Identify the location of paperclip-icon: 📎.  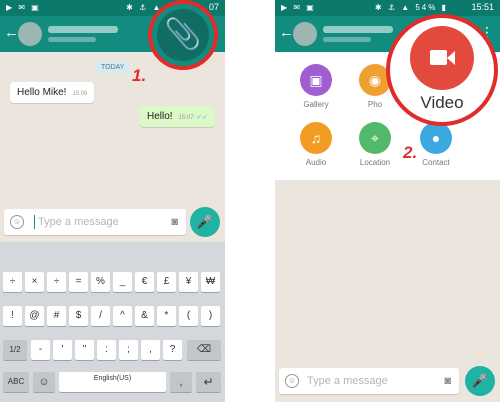
(183, 34).